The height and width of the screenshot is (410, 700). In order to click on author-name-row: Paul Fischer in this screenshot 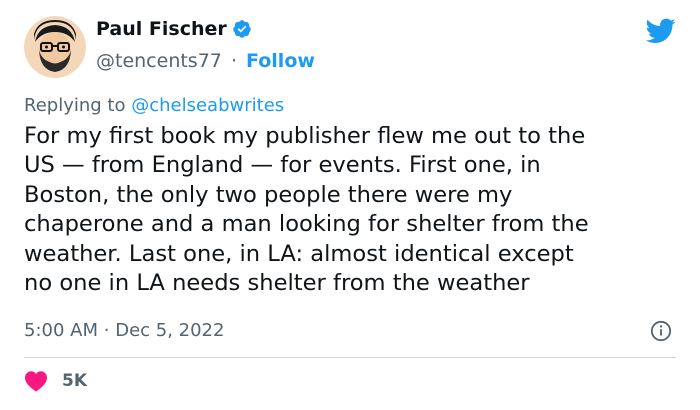, I will do `click(174, 29)`.